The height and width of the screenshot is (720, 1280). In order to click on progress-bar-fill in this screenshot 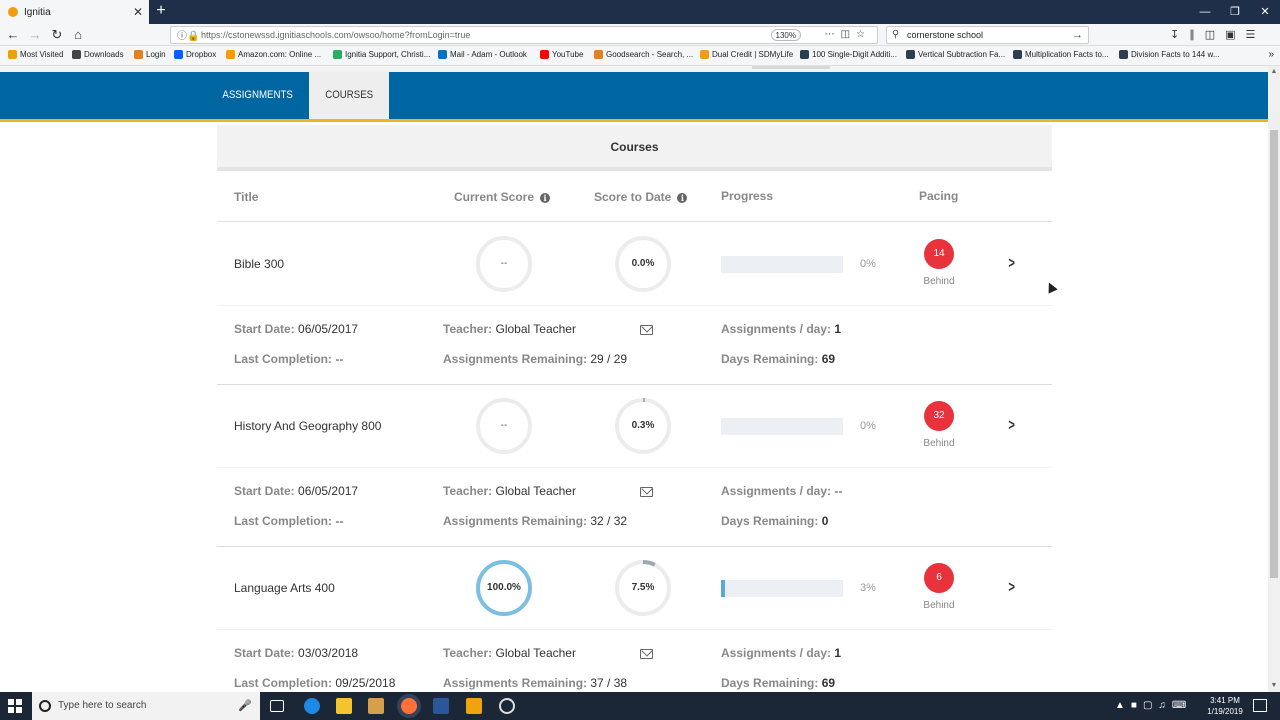, I will do `click(723, 588)`.